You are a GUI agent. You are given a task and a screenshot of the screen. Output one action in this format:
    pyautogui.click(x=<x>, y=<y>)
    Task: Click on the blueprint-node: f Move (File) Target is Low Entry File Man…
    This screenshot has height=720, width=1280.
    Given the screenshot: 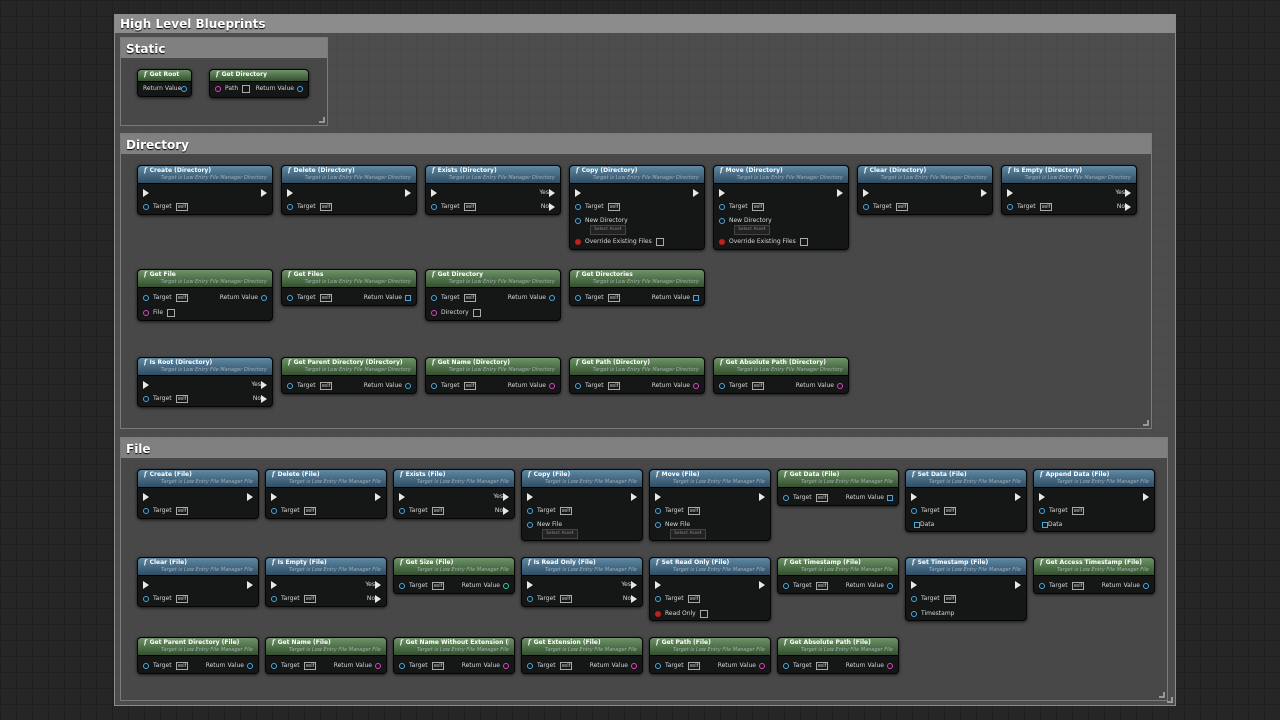 What is the action you would take?
    pyautogui.click(x=710, y=505)
    